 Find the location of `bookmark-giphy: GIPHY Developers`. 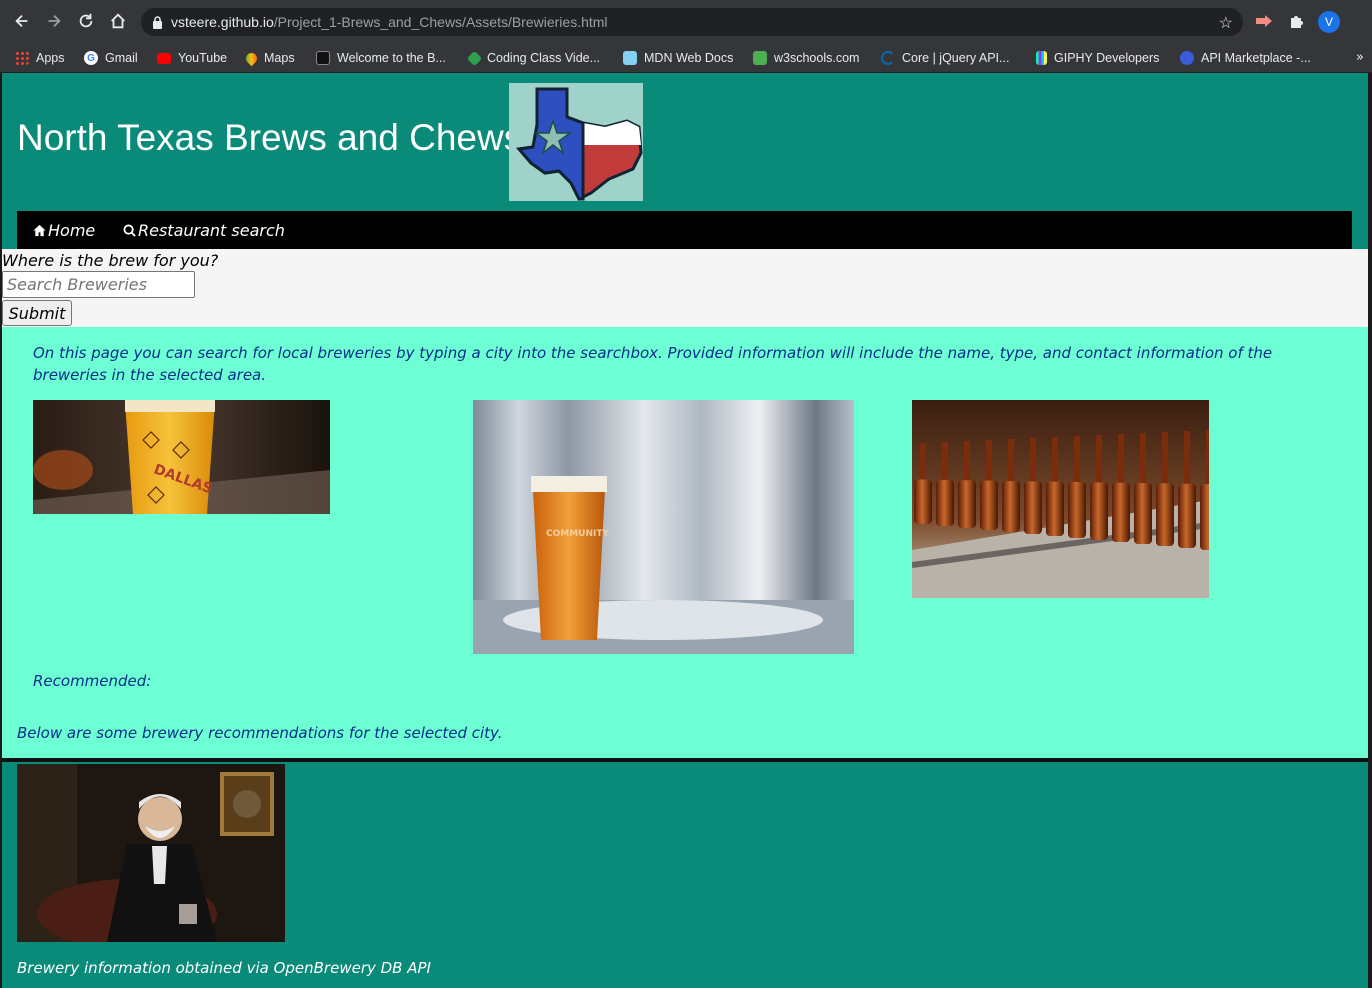

bookmark-giphy: GIPHY Developers is located at coordinates (1097, 58).